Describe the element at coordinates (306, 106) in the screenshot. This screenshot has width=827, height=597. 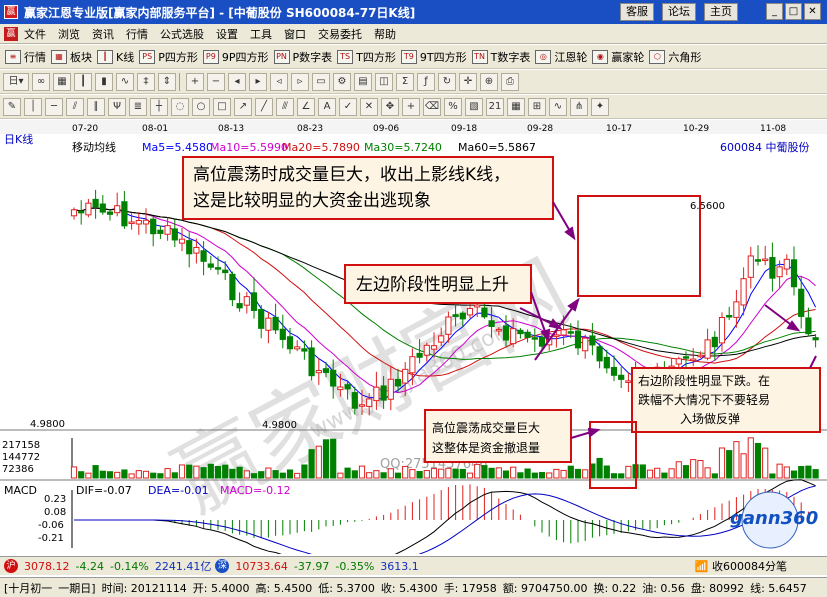
I see `angle-icon: ∠` at that location.